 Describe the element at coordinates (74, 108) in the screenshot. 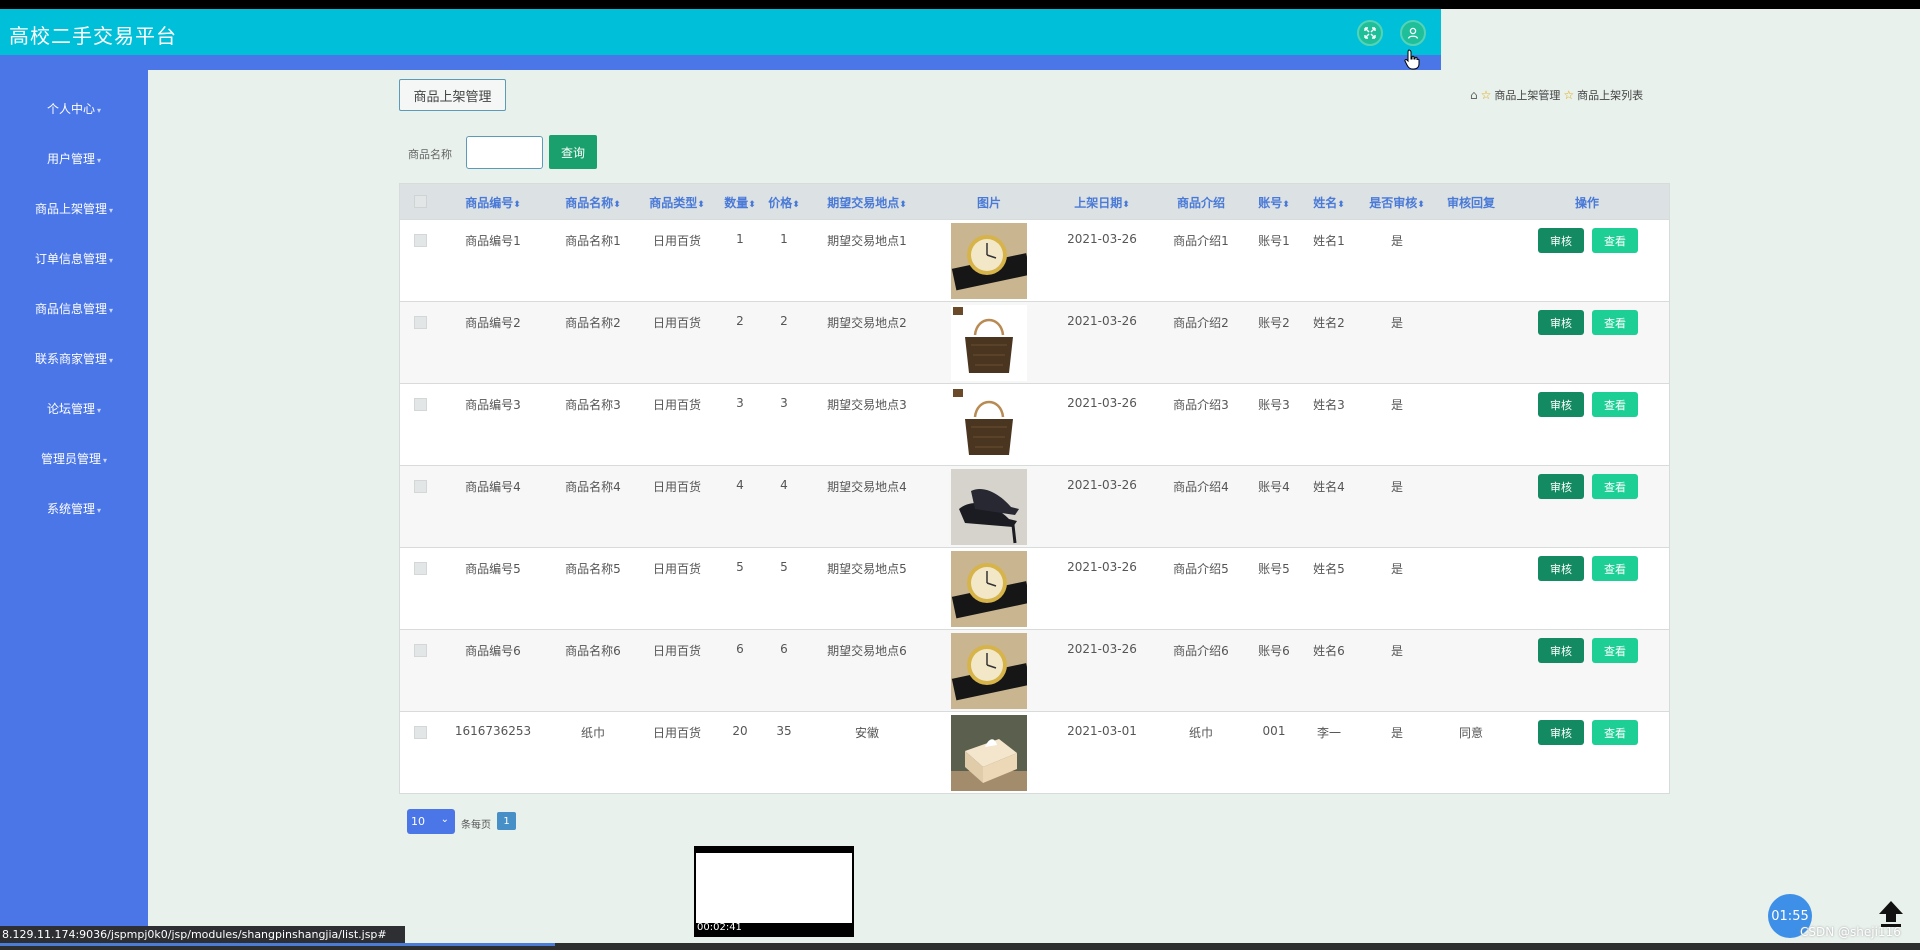

I see `sidebar-item-personal-center: 个人中心 ▾` at that location.